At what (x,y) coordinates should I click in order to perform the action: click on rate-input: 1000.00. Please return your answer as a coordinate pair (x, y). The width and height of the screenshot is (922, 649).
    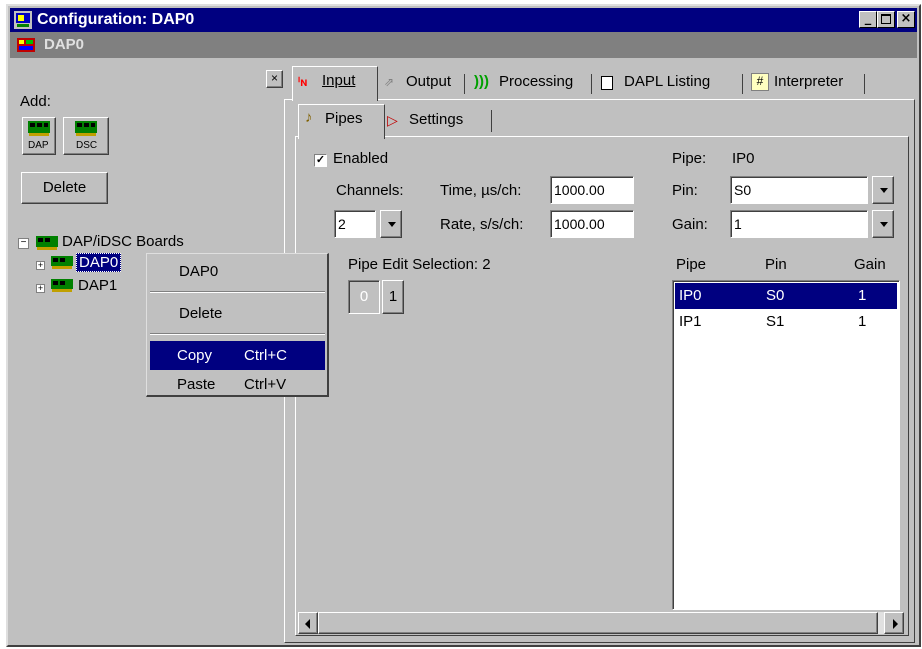
    Looking at the image, I should click on (592, 224).